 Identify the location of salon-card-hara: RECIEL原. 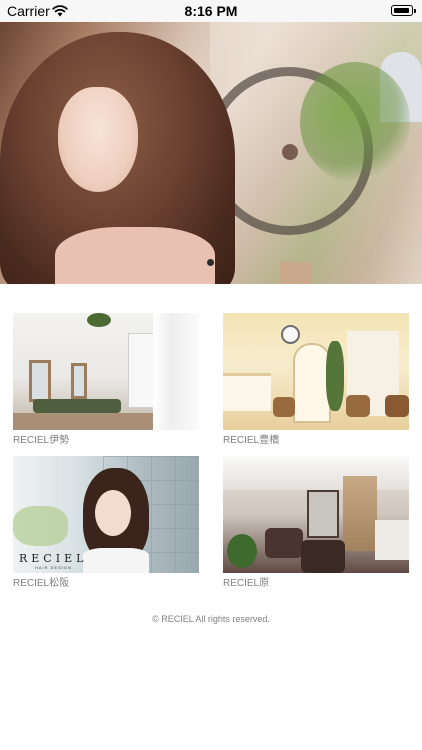
(316, 523).